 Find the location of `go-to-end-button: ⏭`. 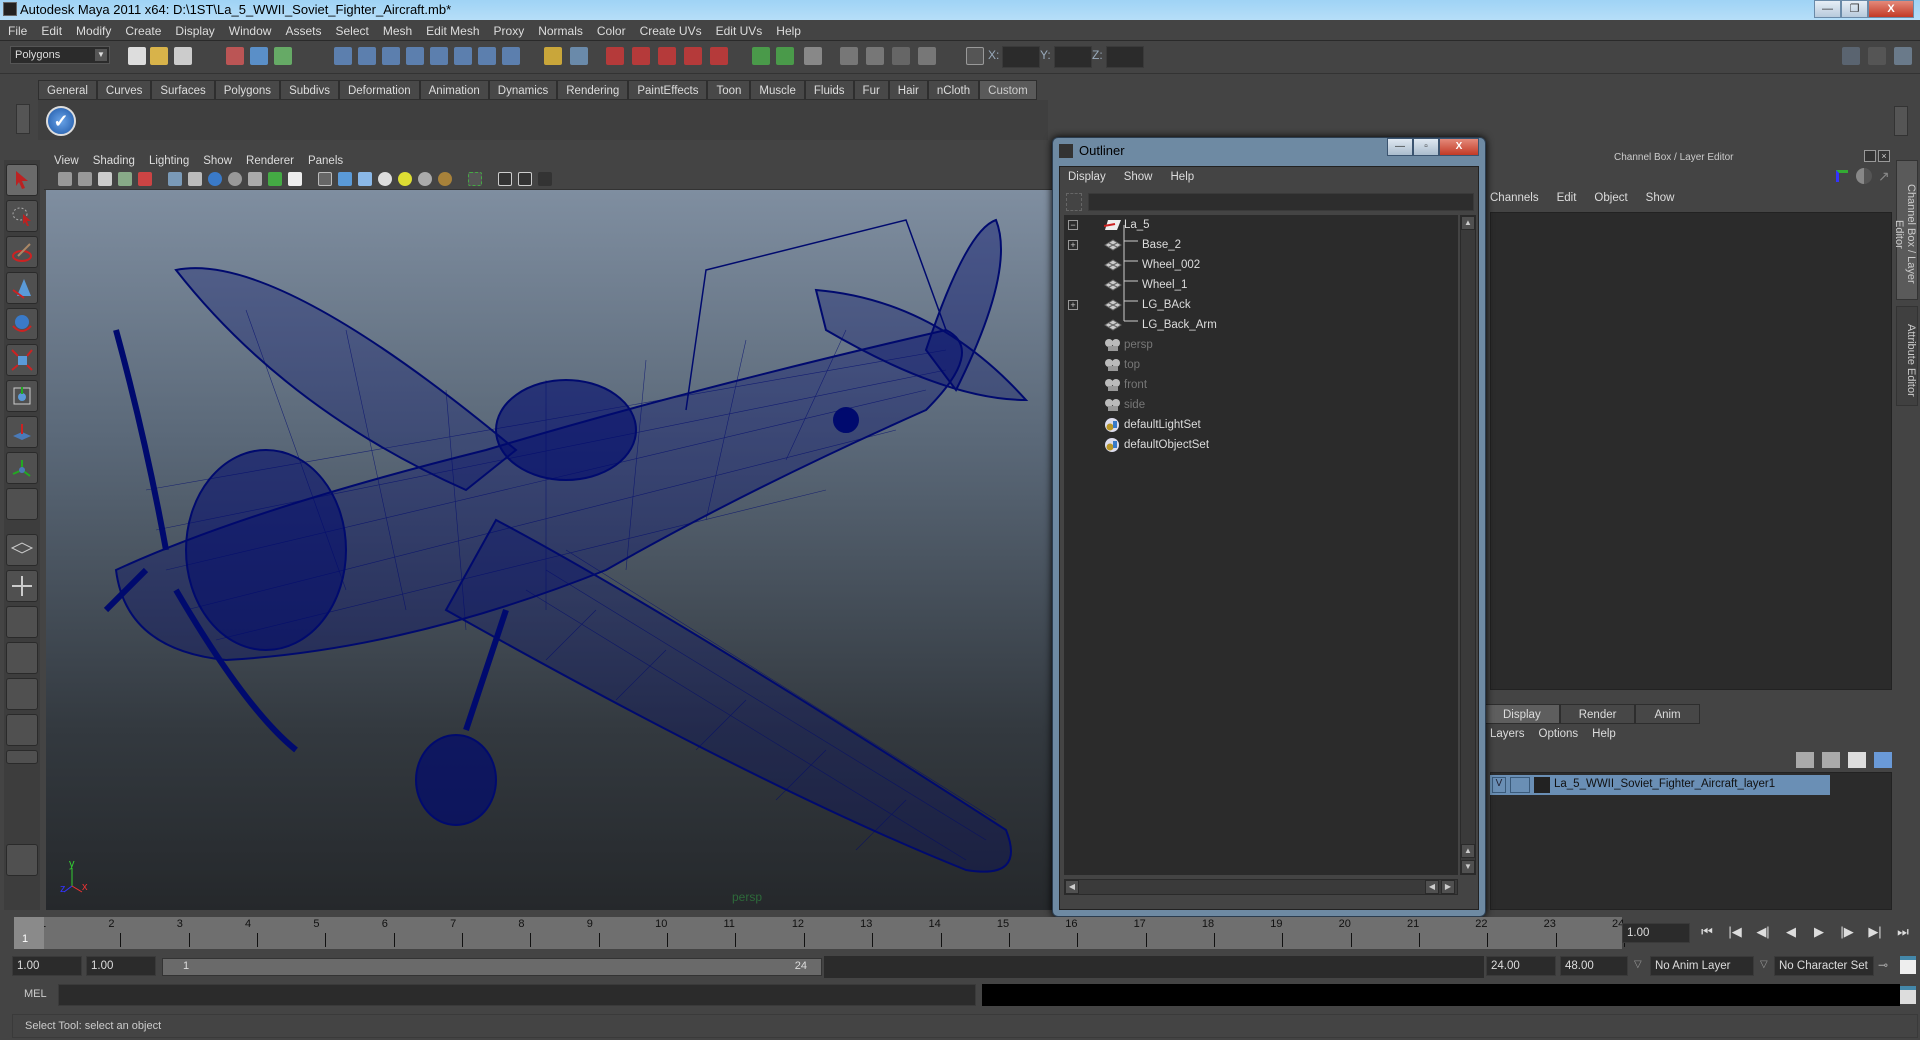

go-to-end-button: ⏭ is located at coordinates (1903, 932).